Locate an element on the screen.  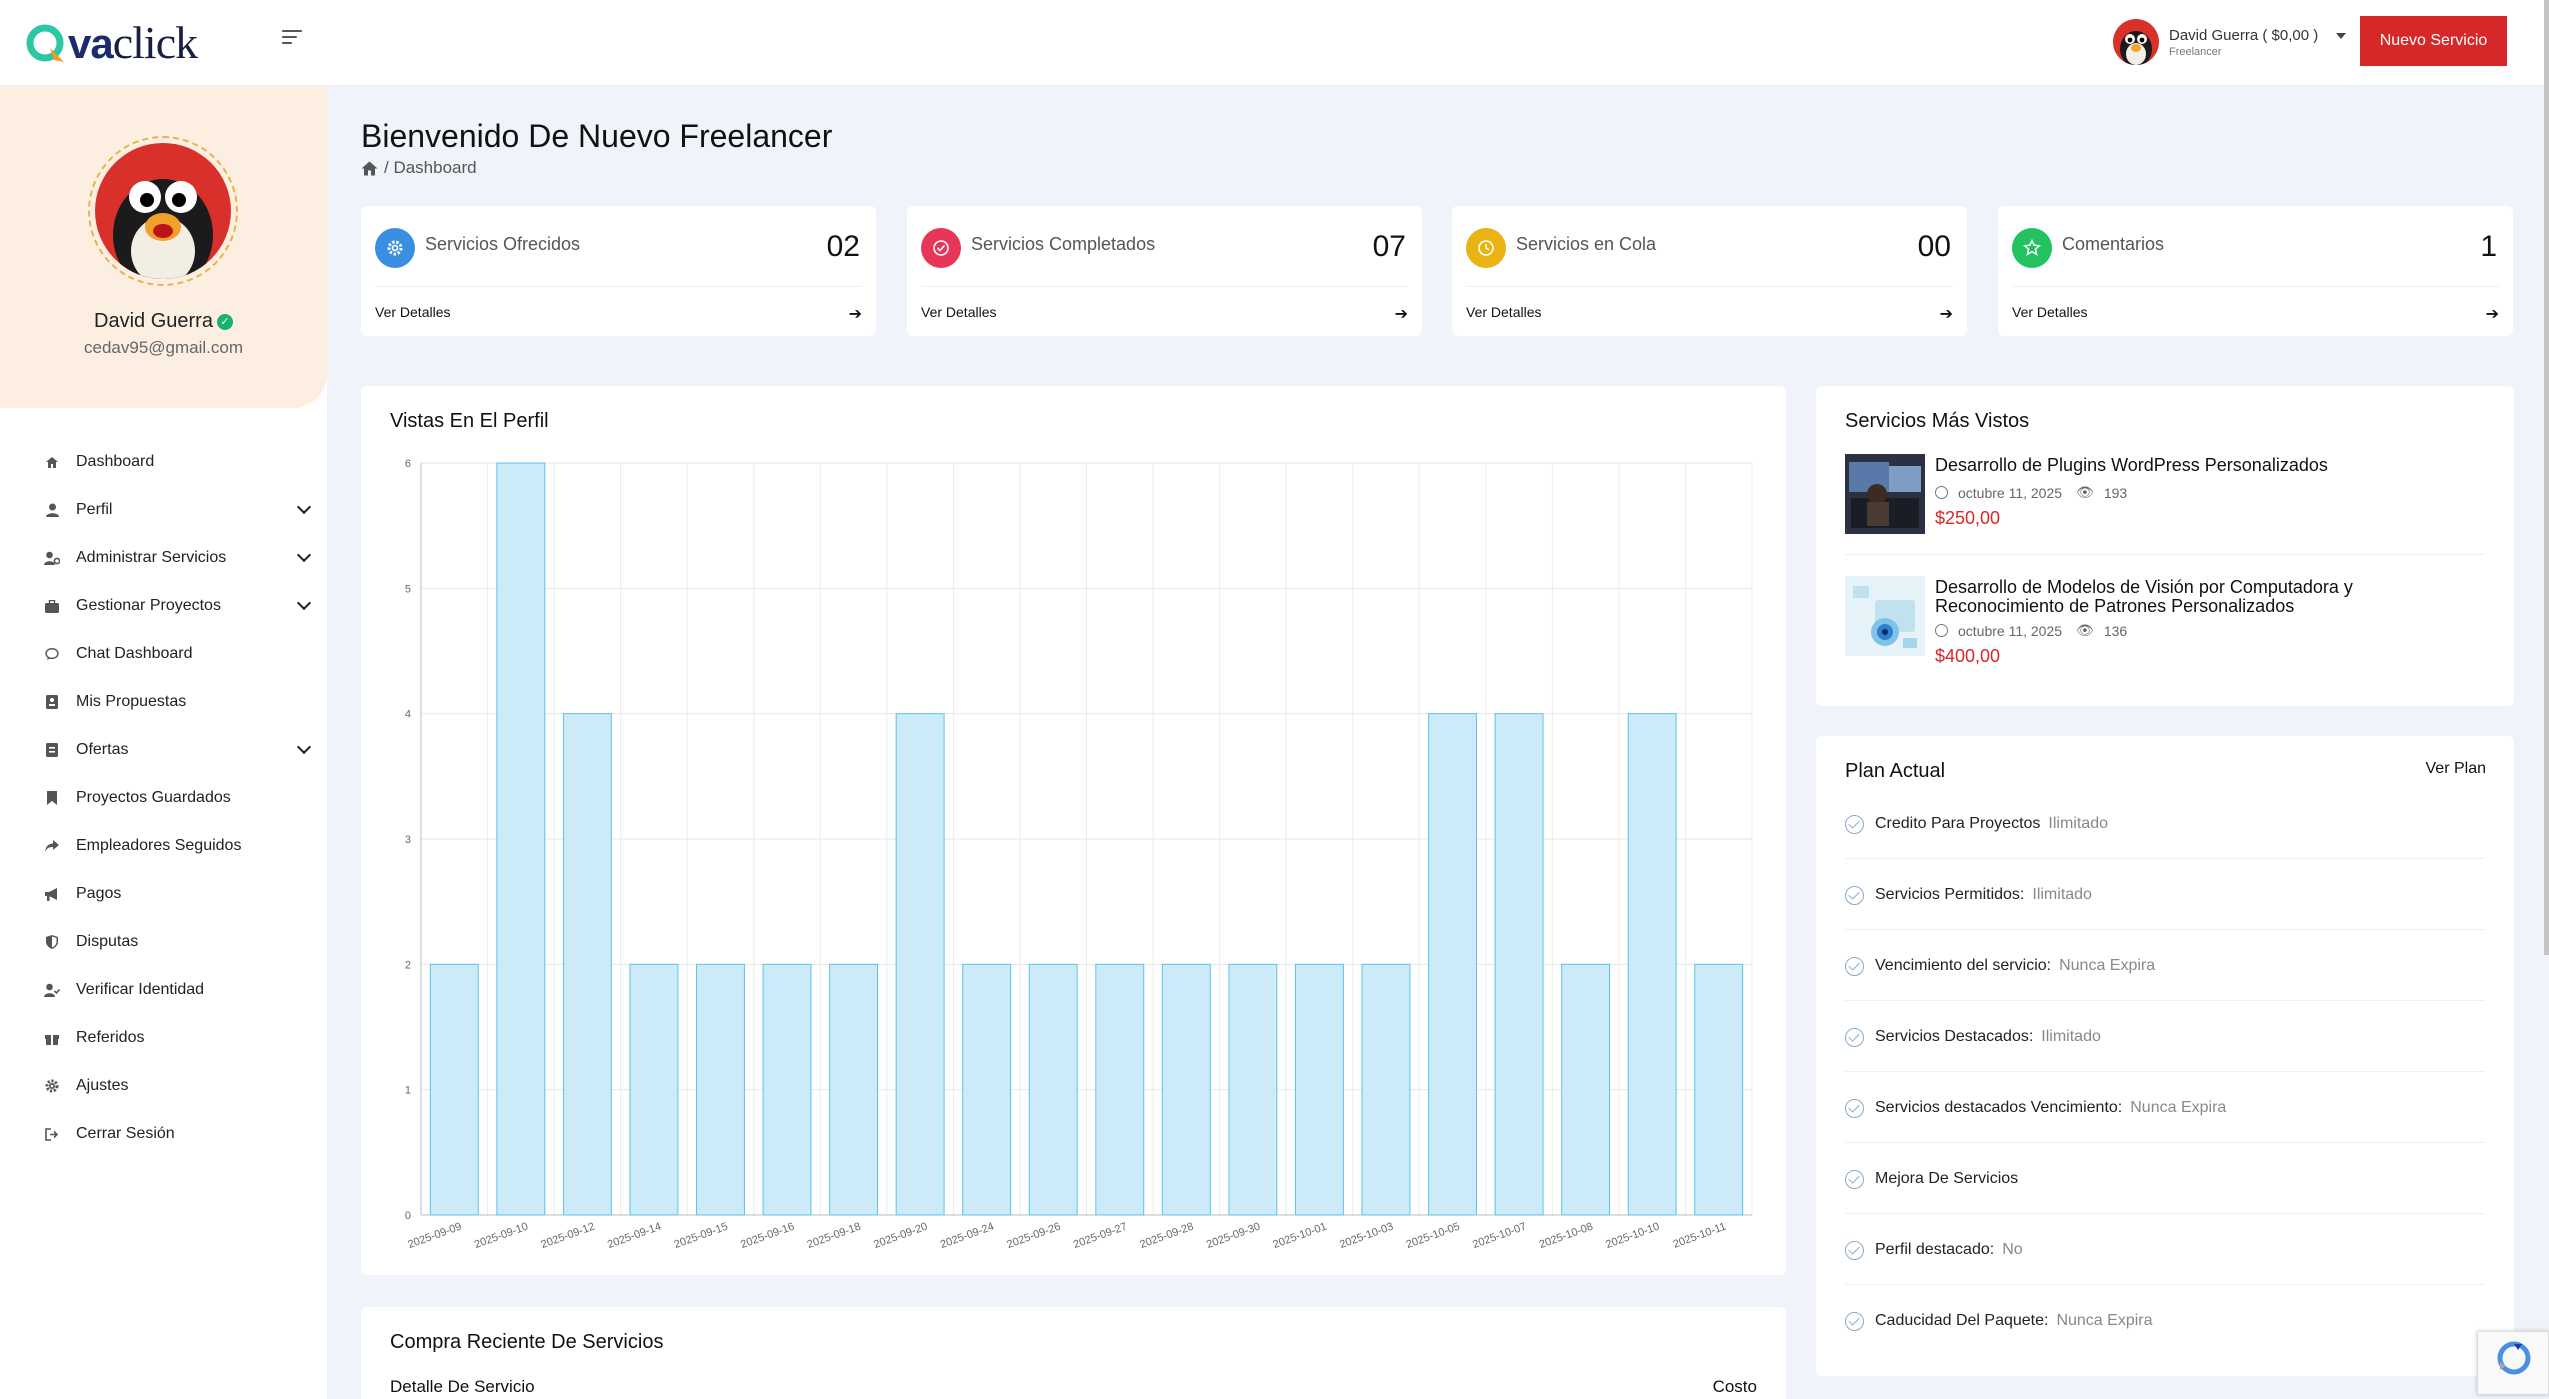
recaptcha-badge is located at coordinates (2513, 1363).